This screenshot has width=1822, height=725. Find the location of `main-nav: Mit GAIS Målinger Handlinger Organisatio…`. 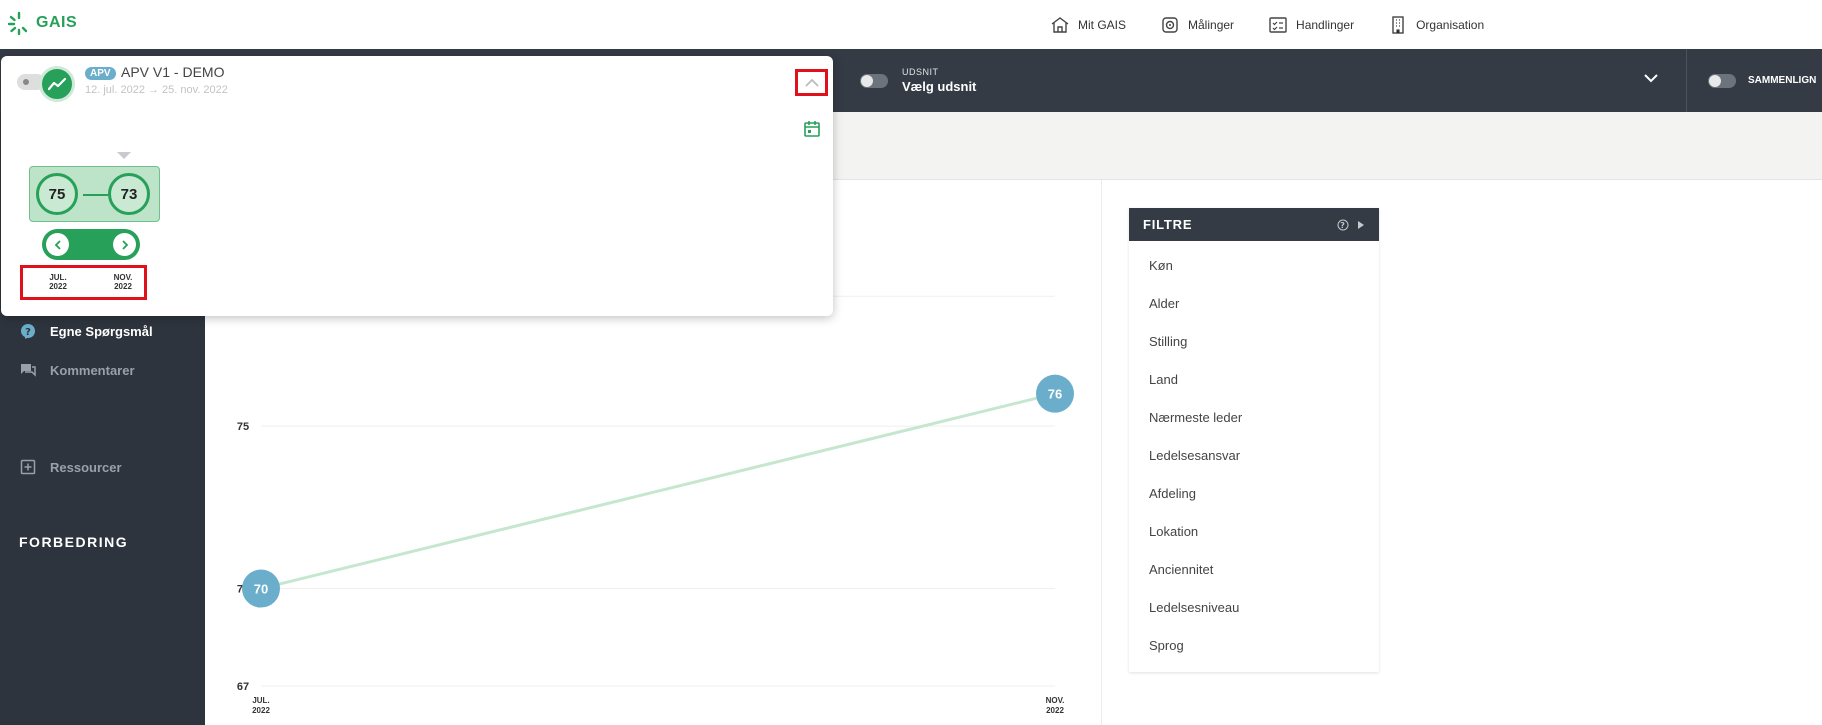

main-nav: Mit GAIS Målinger Handlinger Organisatio… is located at coordinates (1267, 24).